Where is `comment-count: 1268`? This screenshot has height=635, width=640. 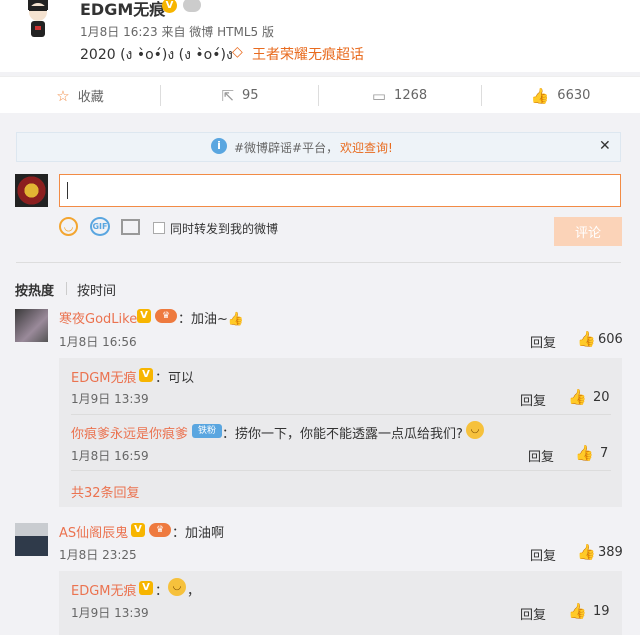
comment-count: 1268 is located at coordinates (411, 95).